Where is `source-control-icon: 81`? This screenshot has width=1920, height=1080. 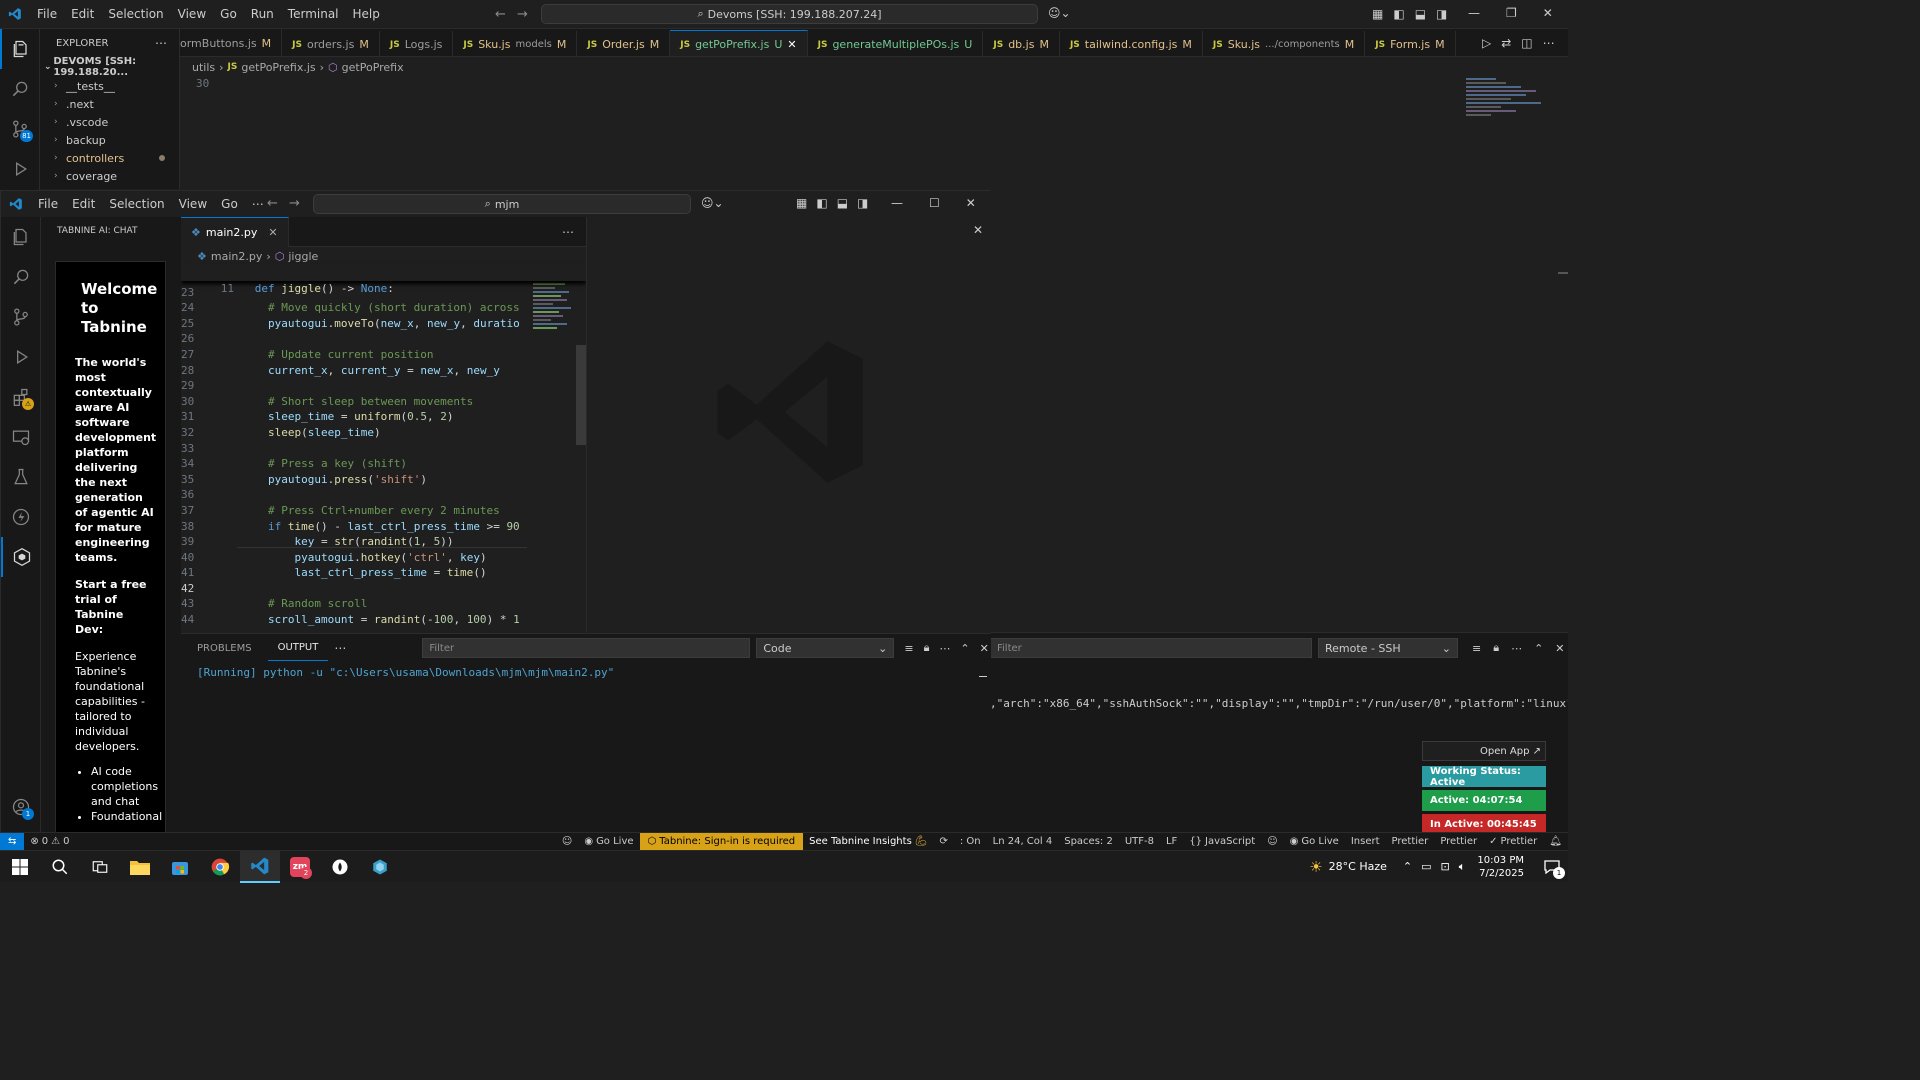
source-control-icon: 81 is located at coordinates (20, 129).